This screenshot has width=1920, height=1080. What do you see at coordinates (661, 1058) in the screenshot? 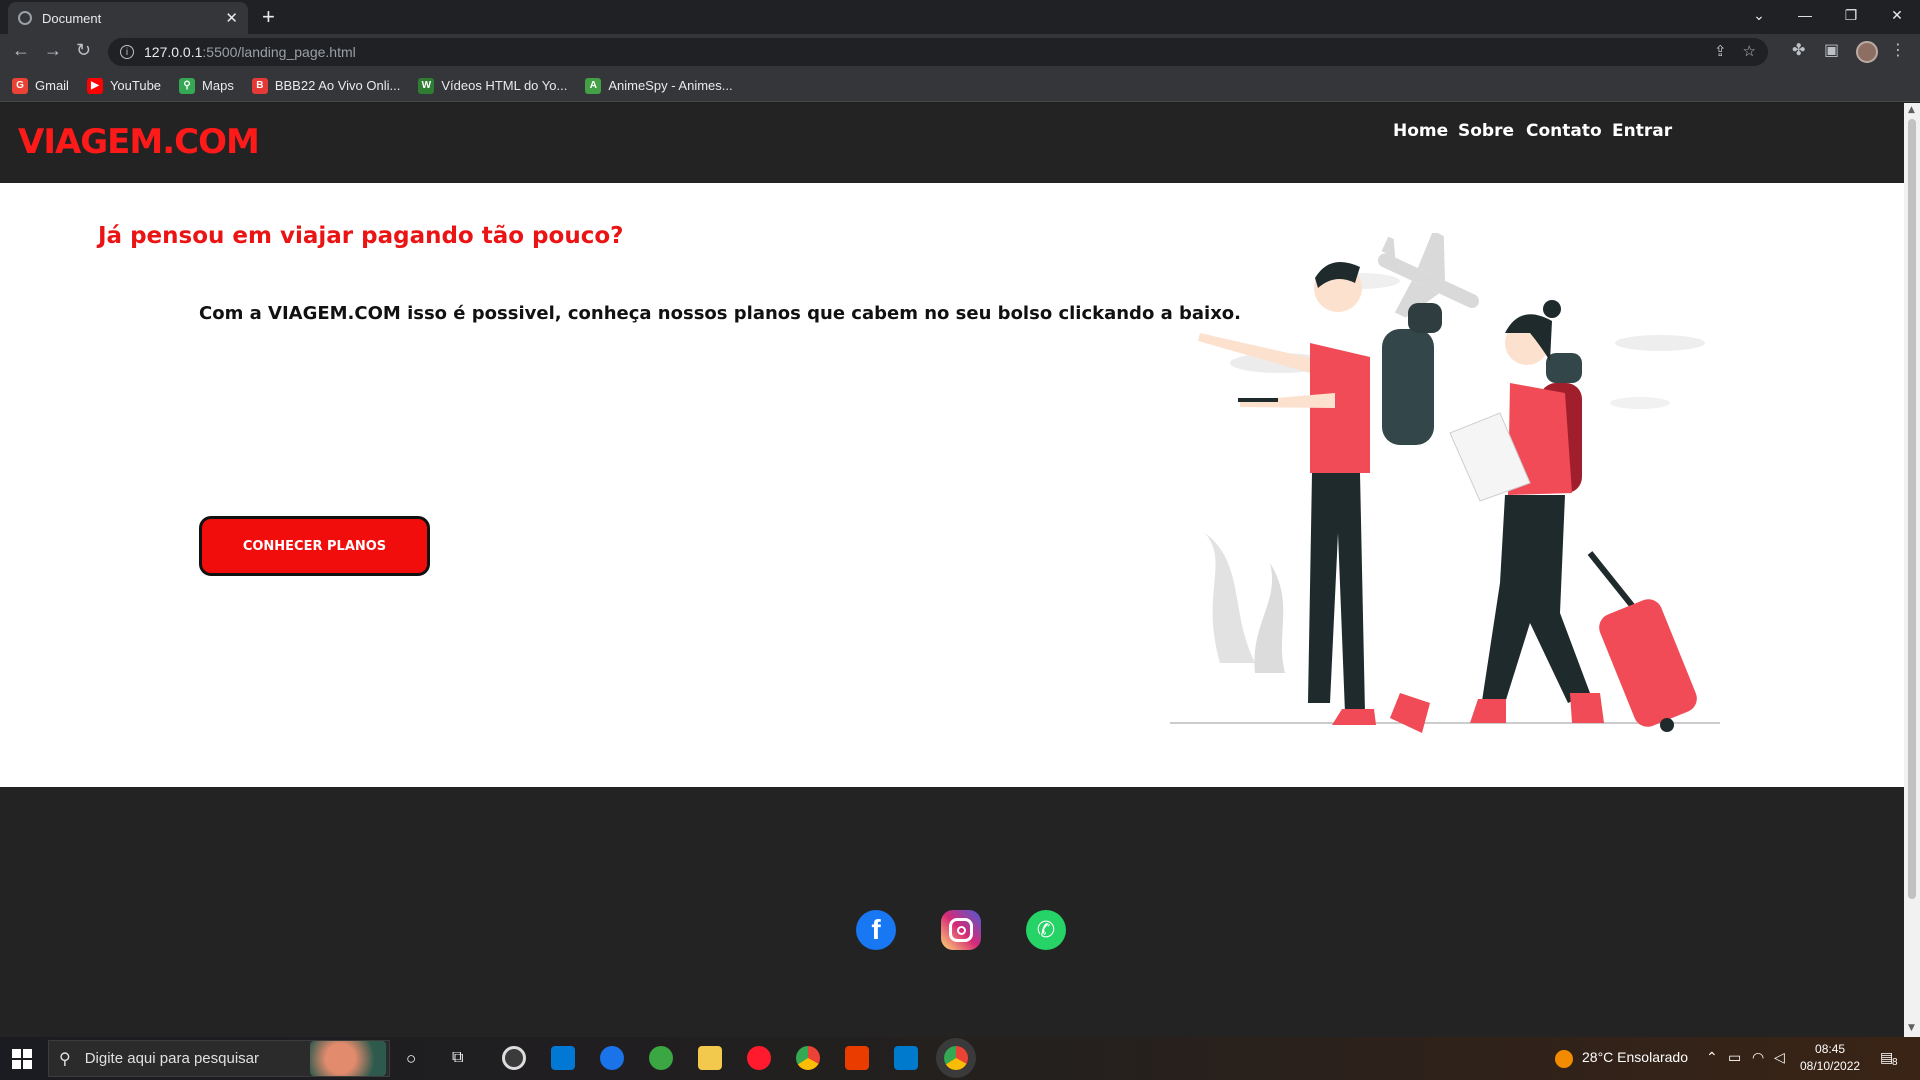
I see `utorrent-icon` at bounding box center [661, 1058].